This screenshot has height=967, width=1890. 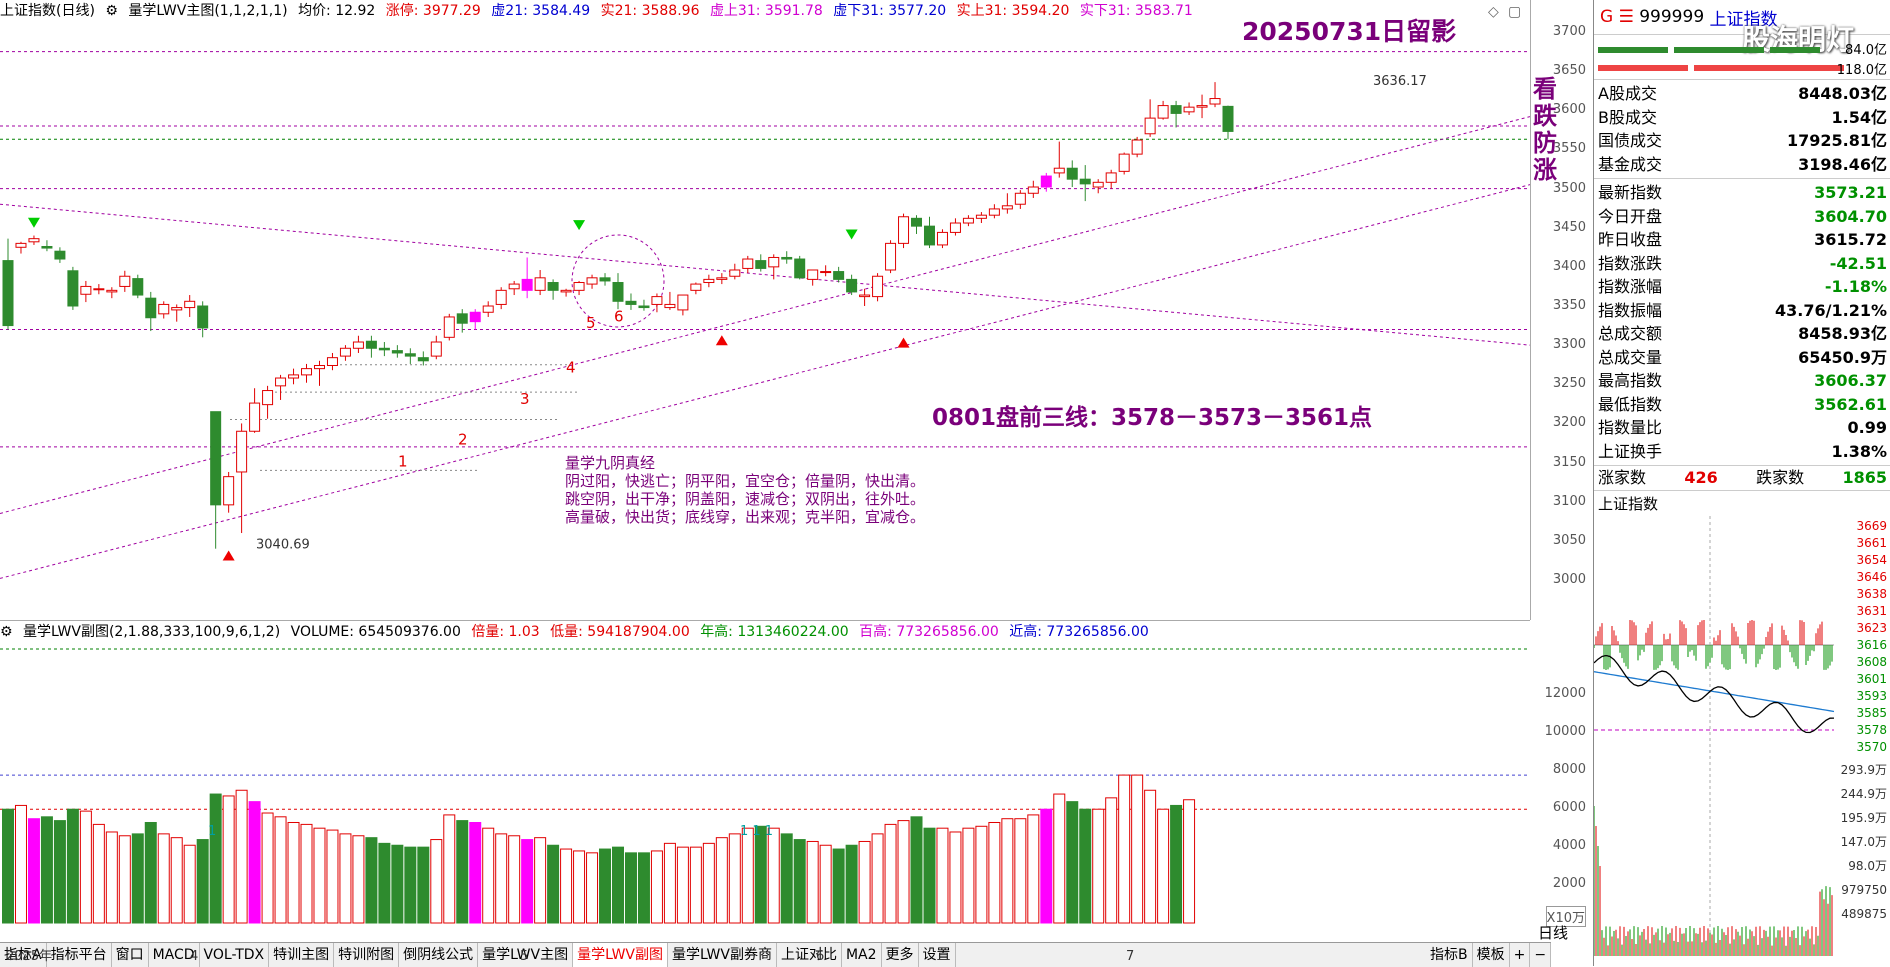 I want to click on period-label: 日线, so click(x=1553, y=932).